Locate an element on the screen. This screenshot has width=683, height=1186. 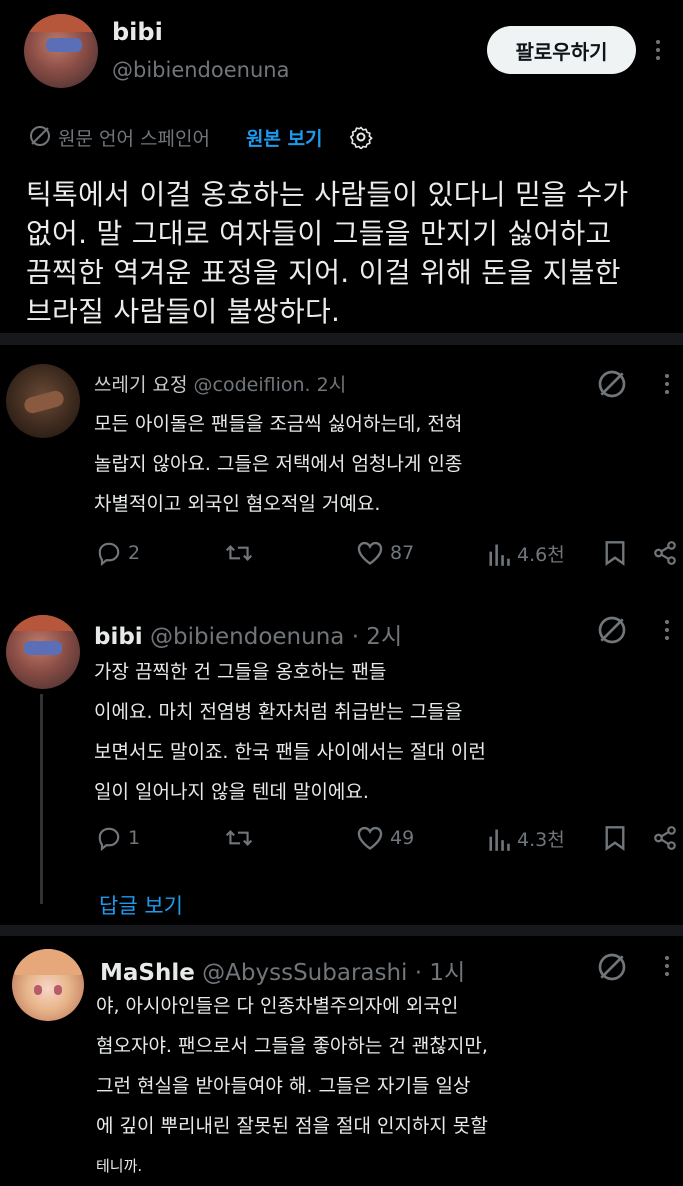
thread-line is located at coordinates (41, 799).